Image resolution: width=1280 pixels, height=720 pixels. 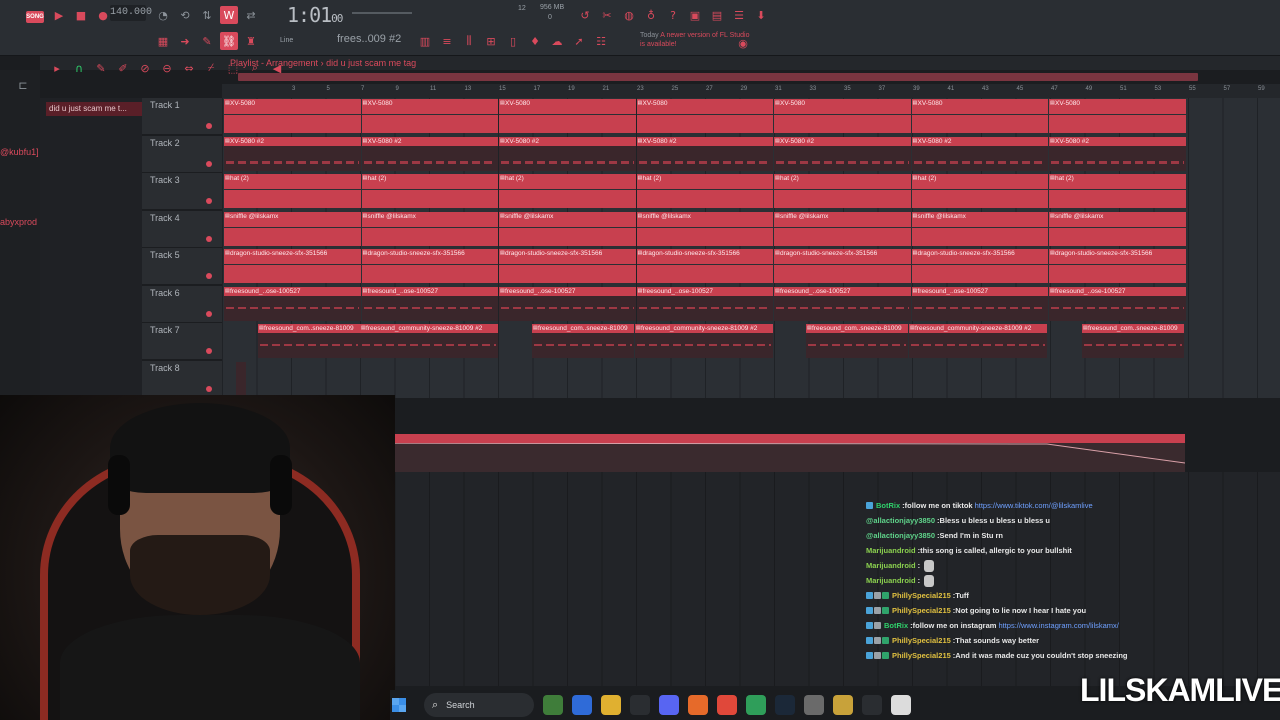 I want to click on play-icon: ▶, so click(x=59, y=15).